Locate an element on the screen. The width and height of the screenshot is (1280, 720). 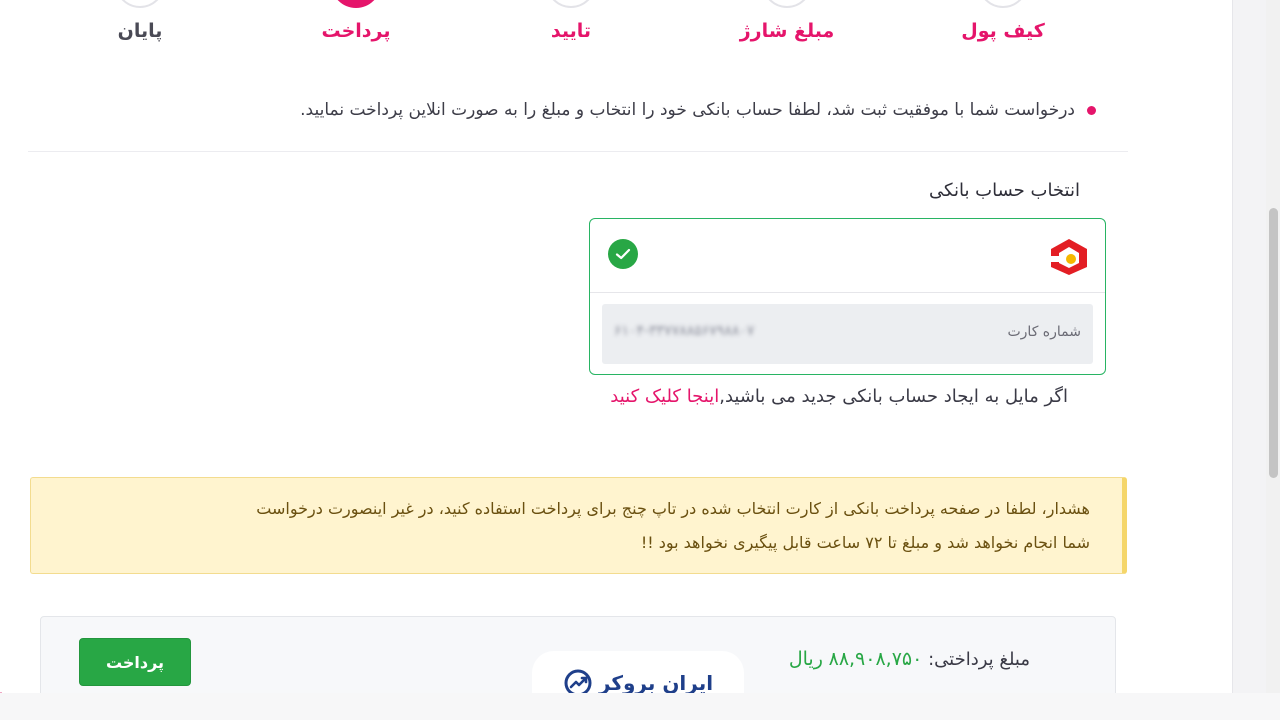
bank-mellat-logo-icon is located at coordinates (1069, 257).